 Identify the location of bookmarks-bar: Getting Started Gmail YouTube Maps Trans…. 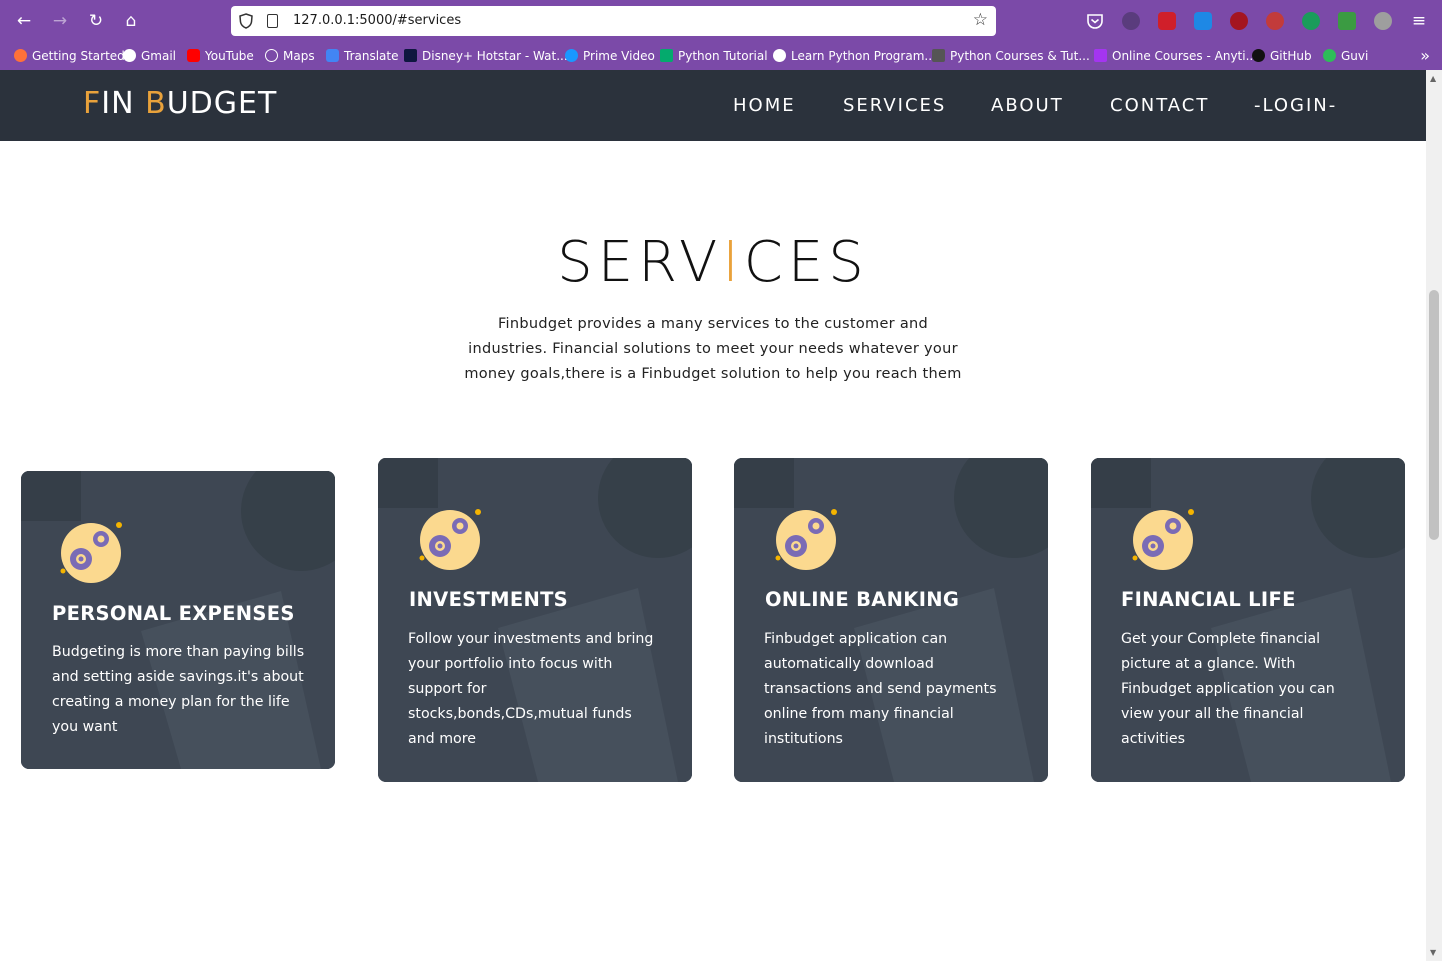
(721, 56).